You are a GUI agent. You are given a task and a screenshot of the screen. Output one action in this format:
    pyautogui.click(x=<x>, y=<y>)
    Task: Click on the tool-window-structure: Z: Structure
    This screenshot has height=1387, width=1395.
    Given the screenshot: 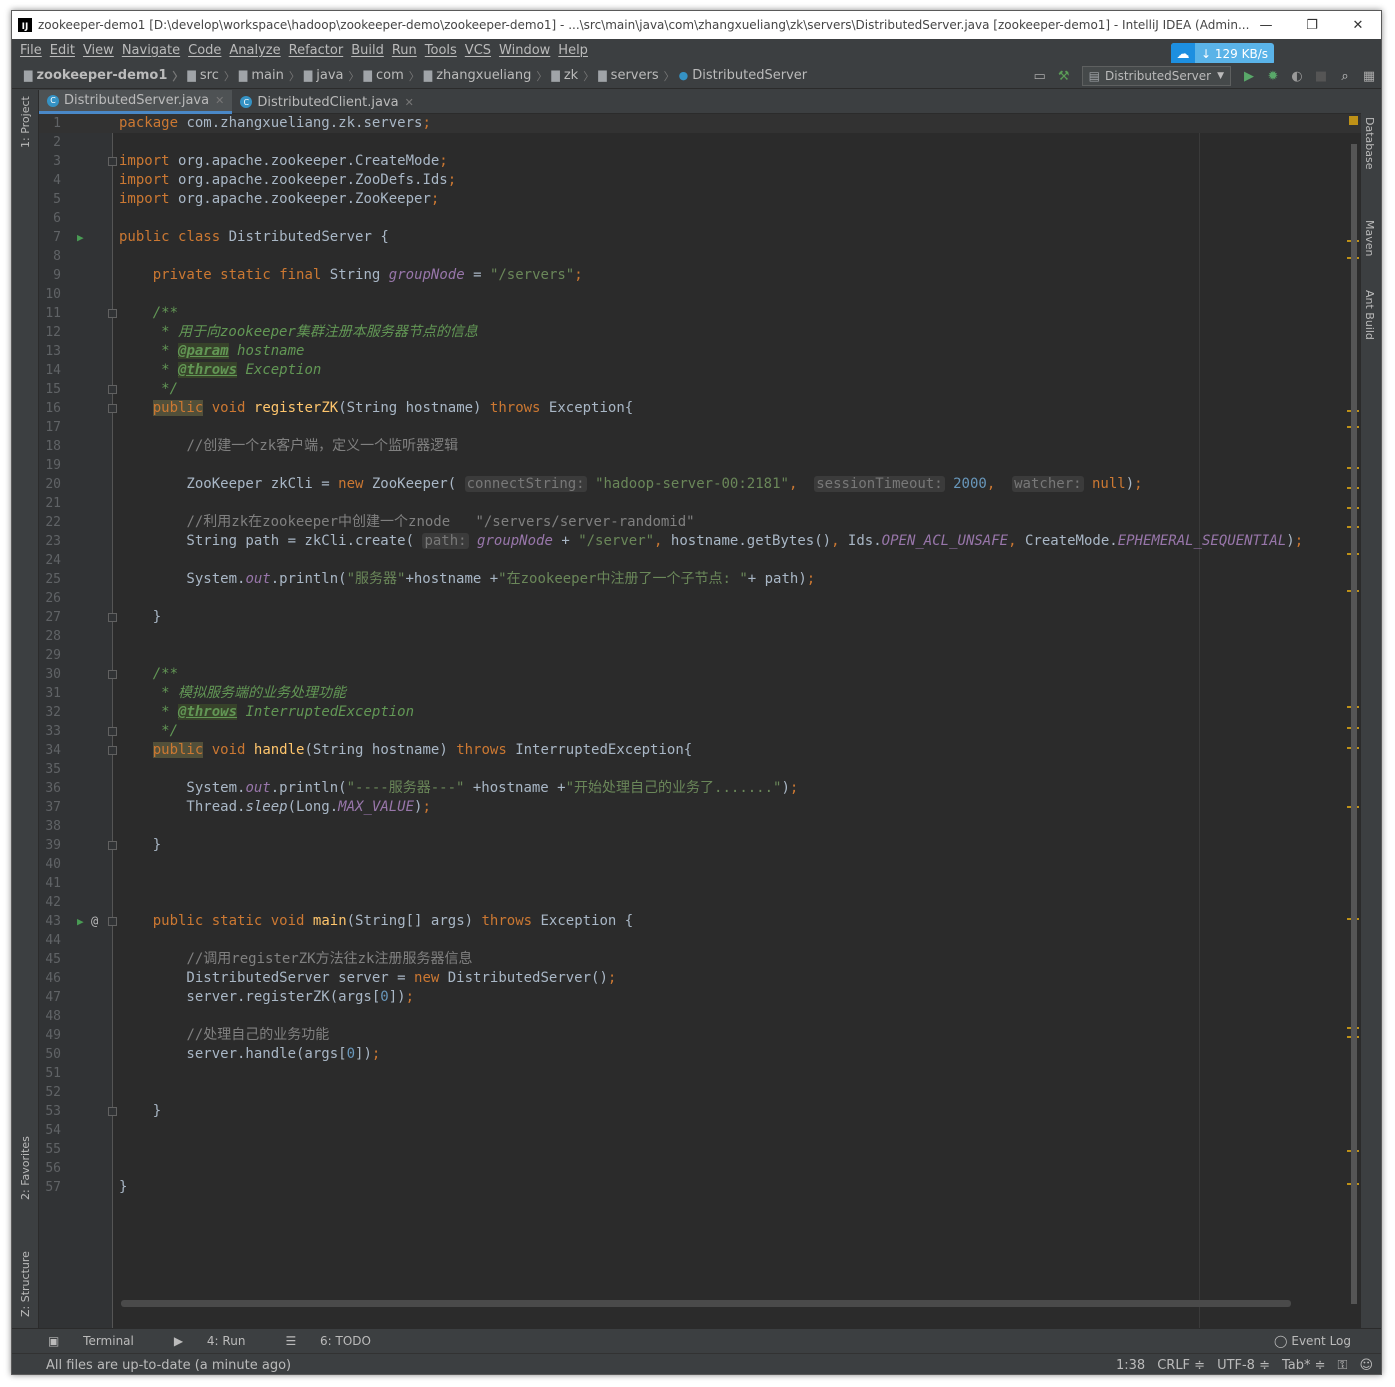 What is the action you would take?
    pyautogui.click(x=25, y=1284)
    